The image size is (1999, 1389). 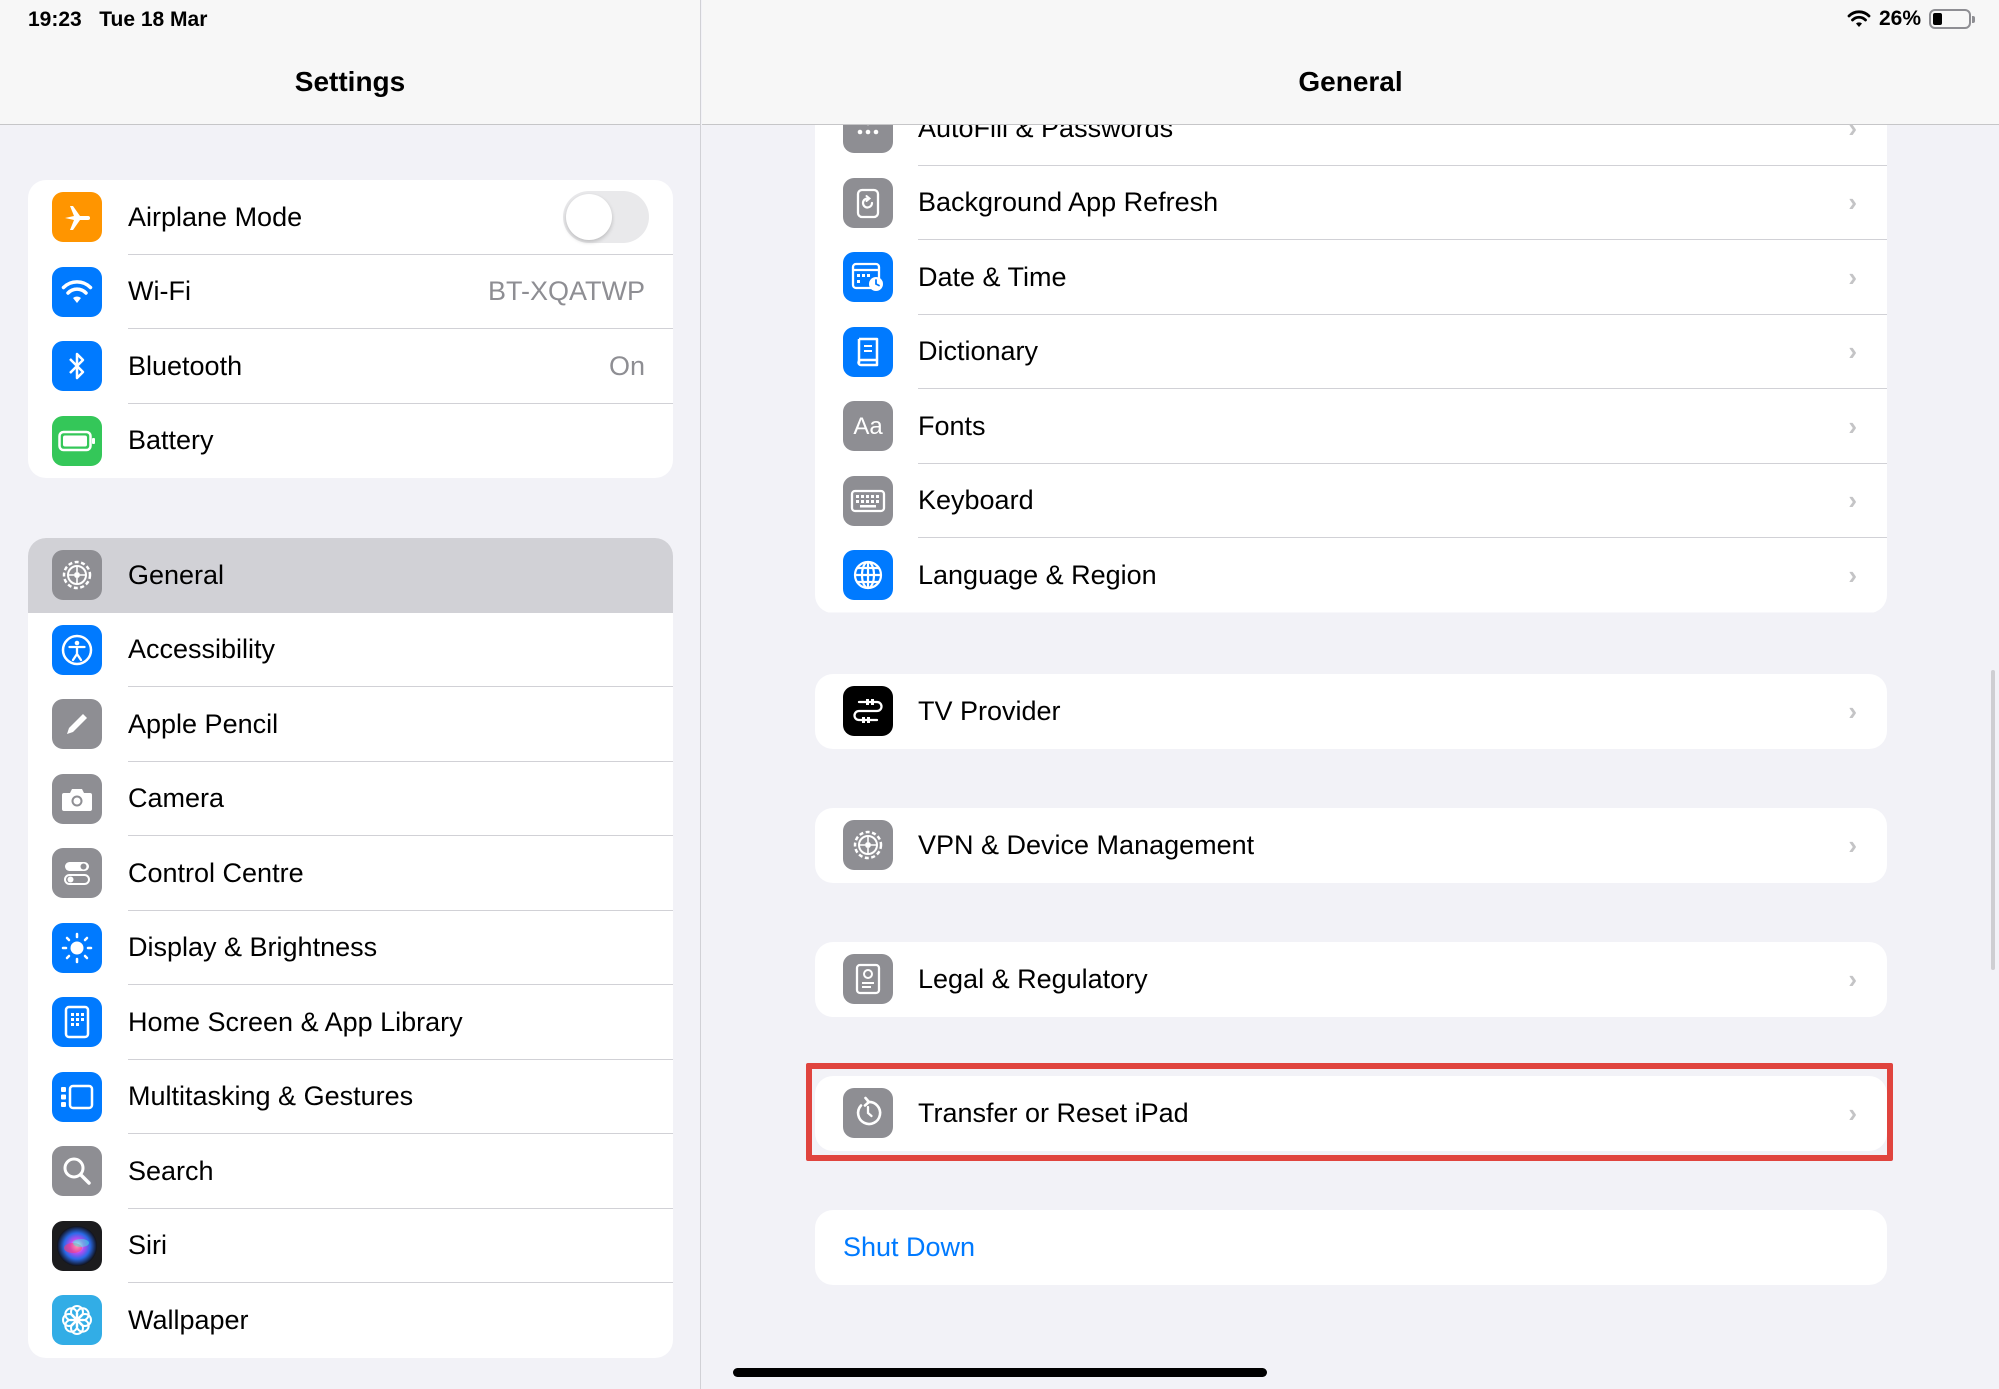 What do you see at coordinates (153, 19) in the screenshot?
I see `status-date: Tue 18 Mar` at bounding box center [153, 19].